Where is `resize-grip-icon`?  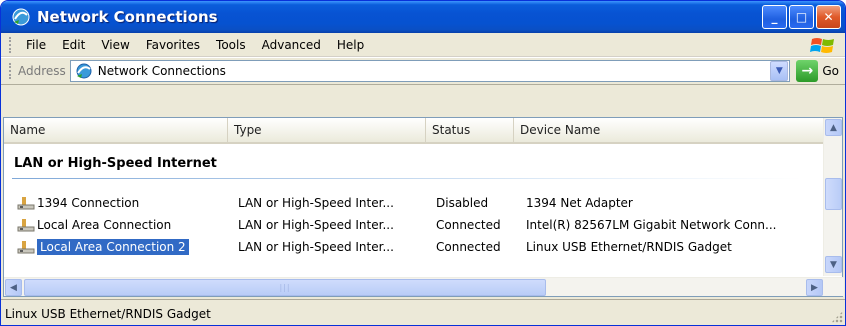 resize-grip-icon is located at coordinates (837, 317).